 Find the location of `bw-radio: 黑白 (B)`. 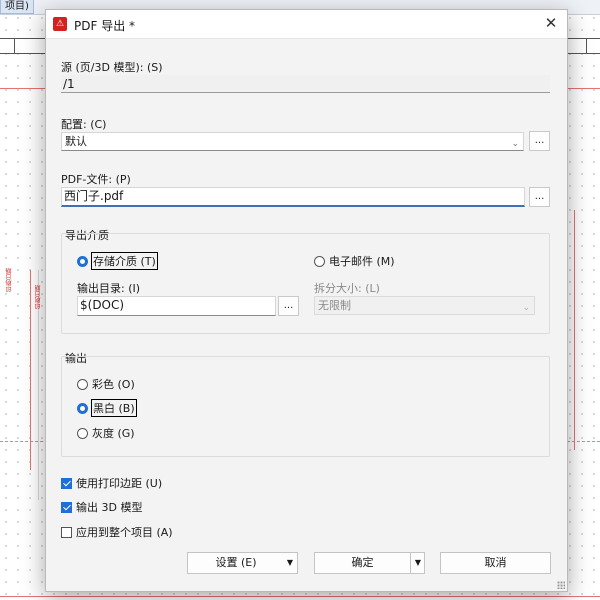

bw-radio: 黑白 (B) is located at coordinates (107, 408).